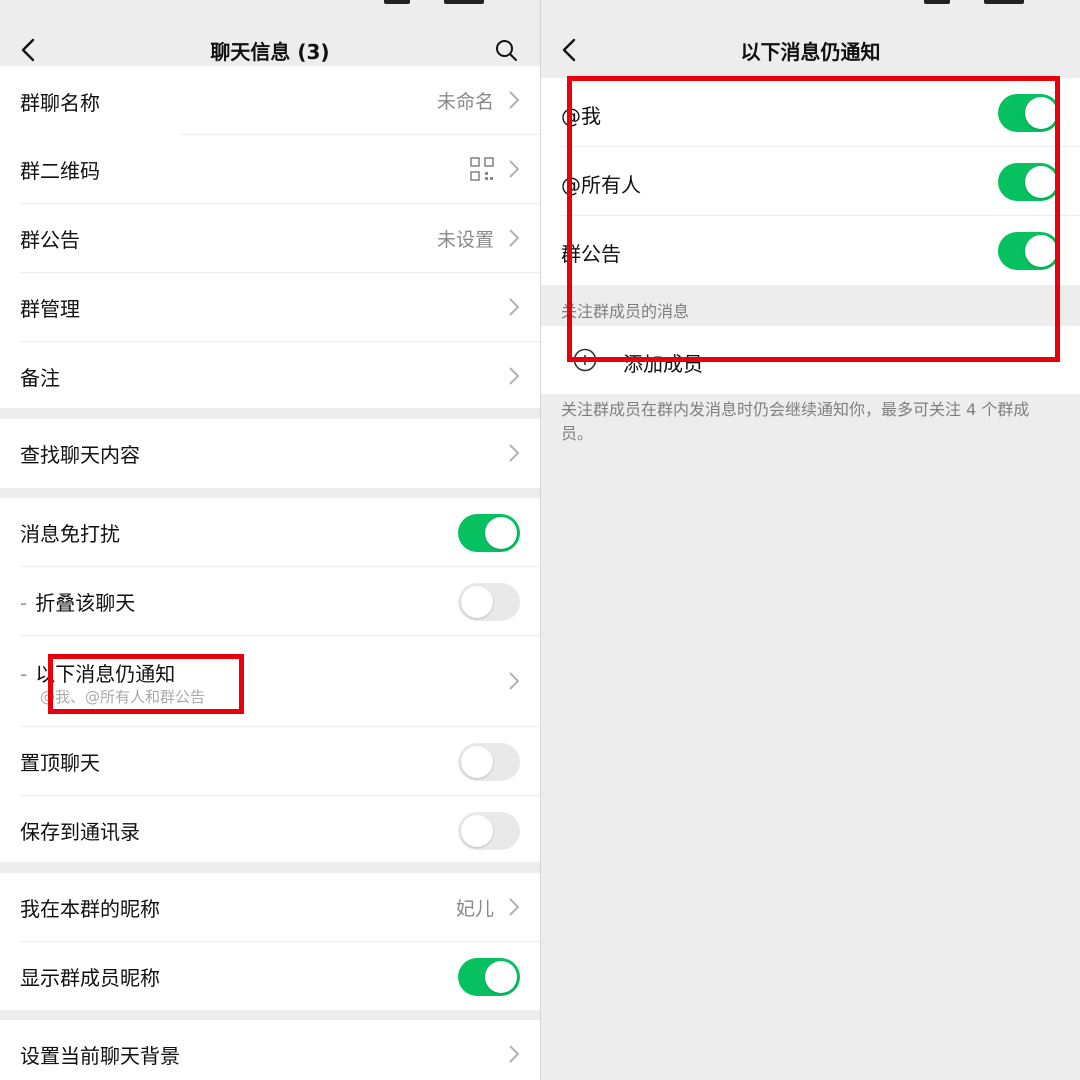 This screenshot has height=1080, width=1080. Describe the element at coordinates (465, 240) in the screenshot. I see `row-value: 未设置` at that location.